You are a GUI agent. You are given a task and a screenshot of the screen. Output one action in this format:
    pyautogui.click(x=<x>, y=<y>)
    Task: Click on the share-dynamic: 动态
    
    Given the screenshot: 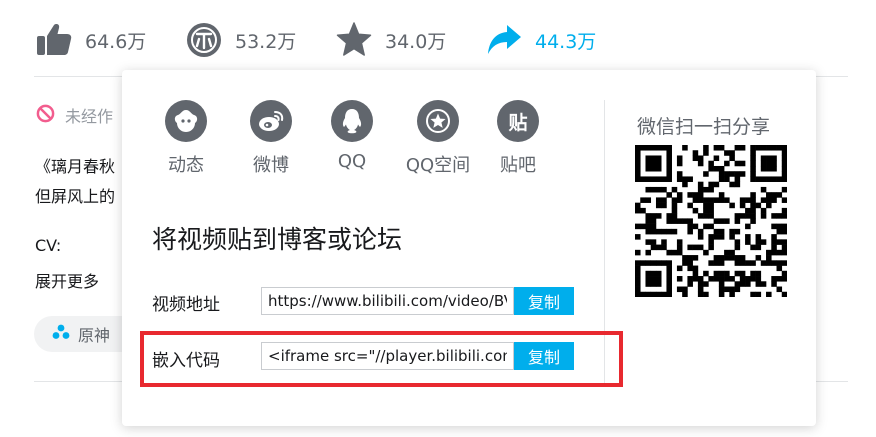 What is the action you would take?
    pyautogui.click(x=186, y=138)
    